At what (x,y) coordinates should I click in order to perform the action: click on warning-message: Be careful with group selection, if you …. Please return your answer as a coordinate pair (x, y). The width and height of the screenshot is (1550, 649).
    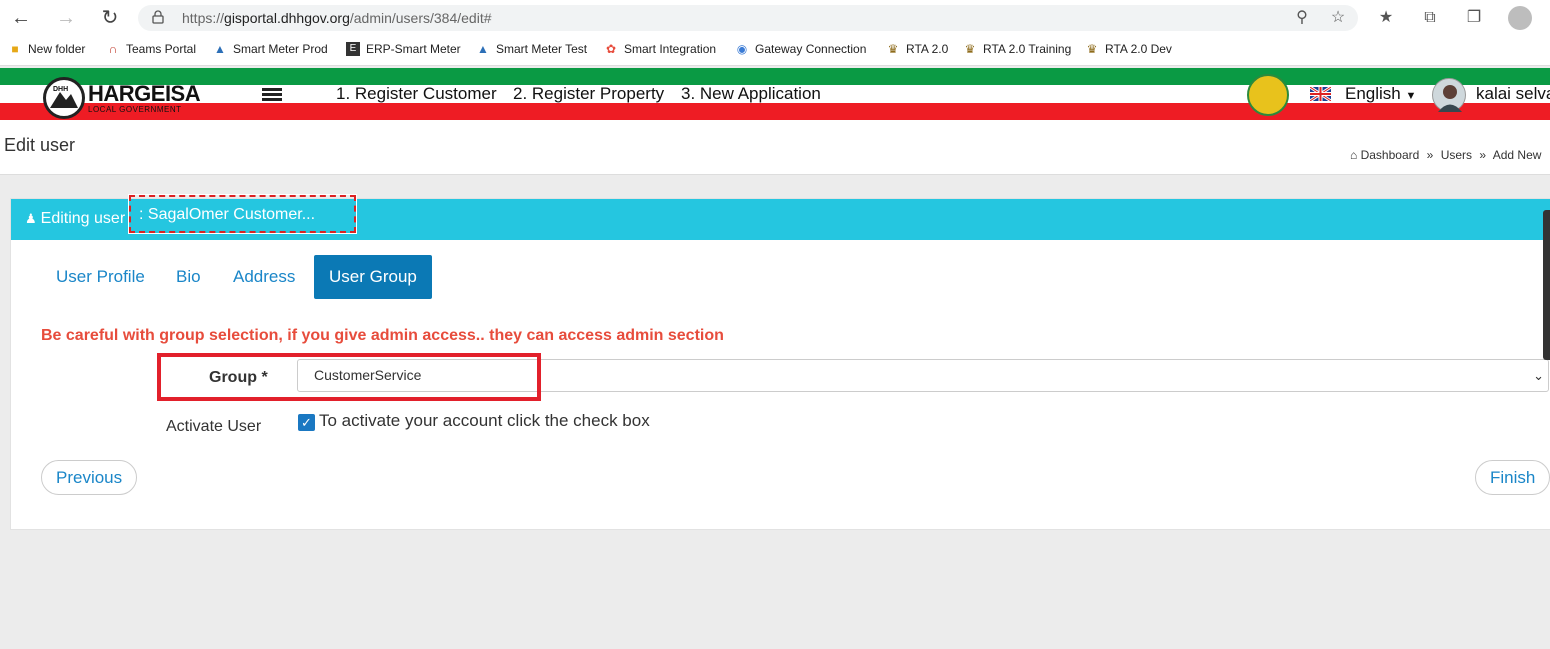
    Looking at the image, I should click on (382, 335).